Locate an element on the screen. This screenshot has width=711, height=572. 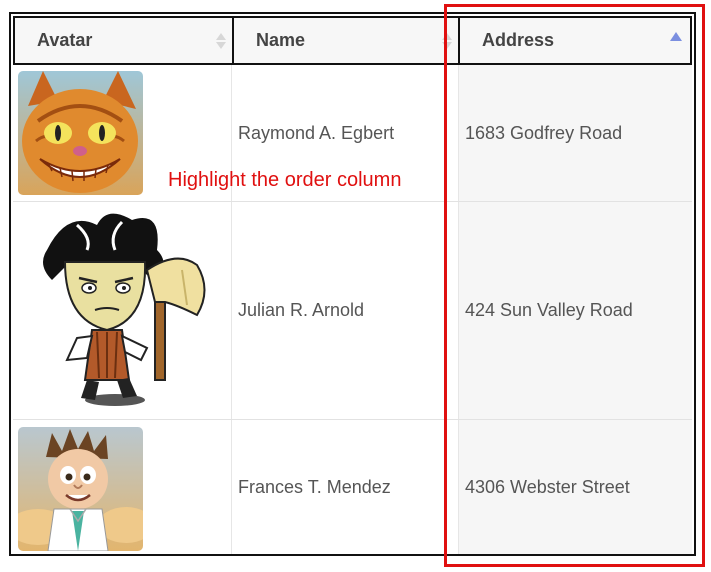
column-header-label: Name is located at coordinates (281, 40).